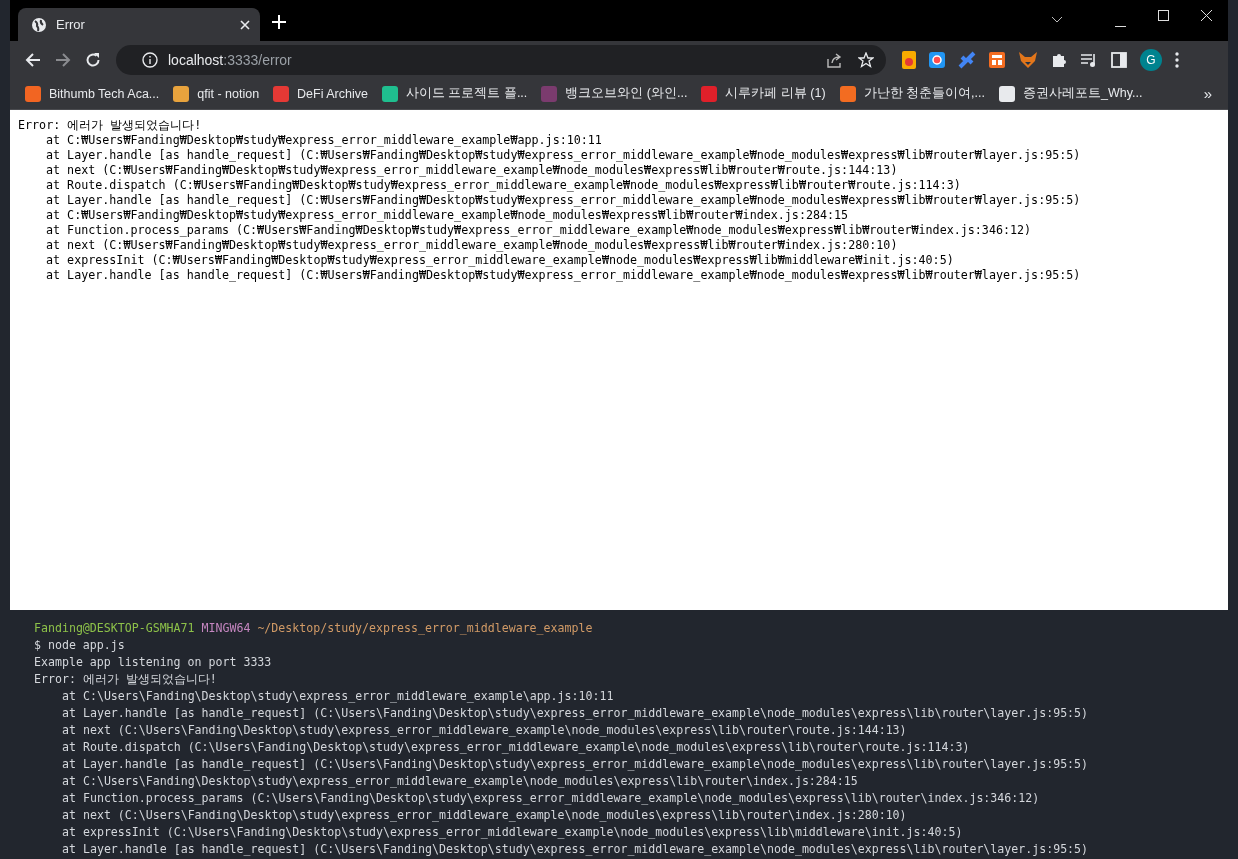 Image resolution: width=1238 pixels, height=859 pixels. Describe the element at coordinates (110, 125) in the screenshot. I see `error-message: Error: 에러가 발생되었습니다!` at that location.